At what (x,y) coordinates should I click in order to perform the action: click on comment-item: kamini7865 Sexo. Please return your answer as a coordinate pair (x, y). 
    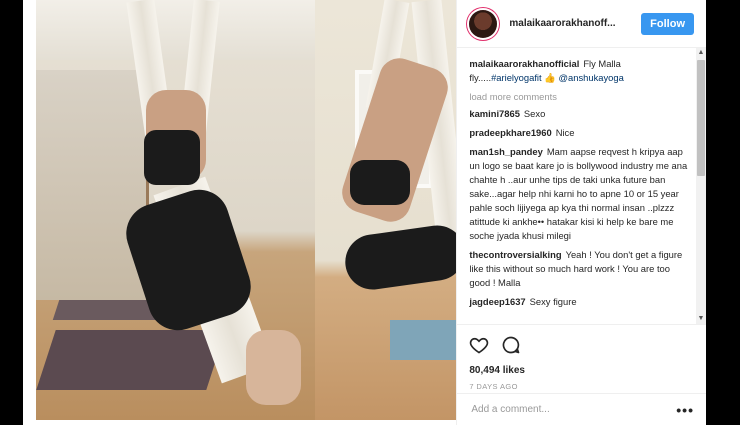
    Looking at the image, I should click on (580, 114).